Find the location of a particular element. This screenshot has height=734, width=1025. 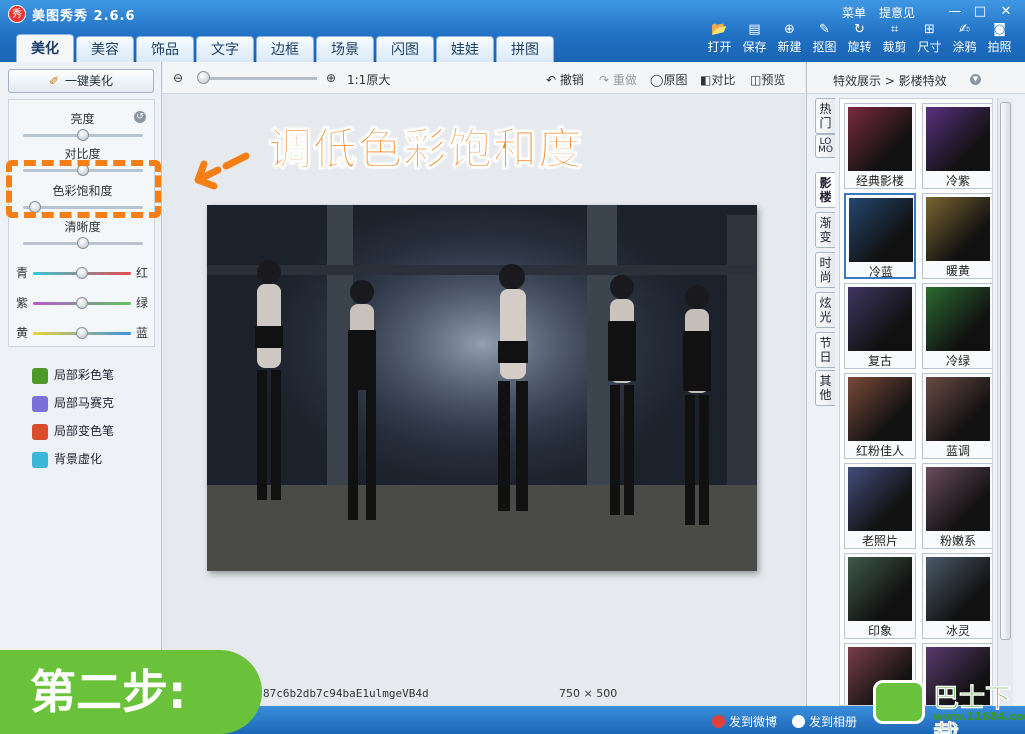

share-album-button: 发到相册 is located at coordinates (824, 721).